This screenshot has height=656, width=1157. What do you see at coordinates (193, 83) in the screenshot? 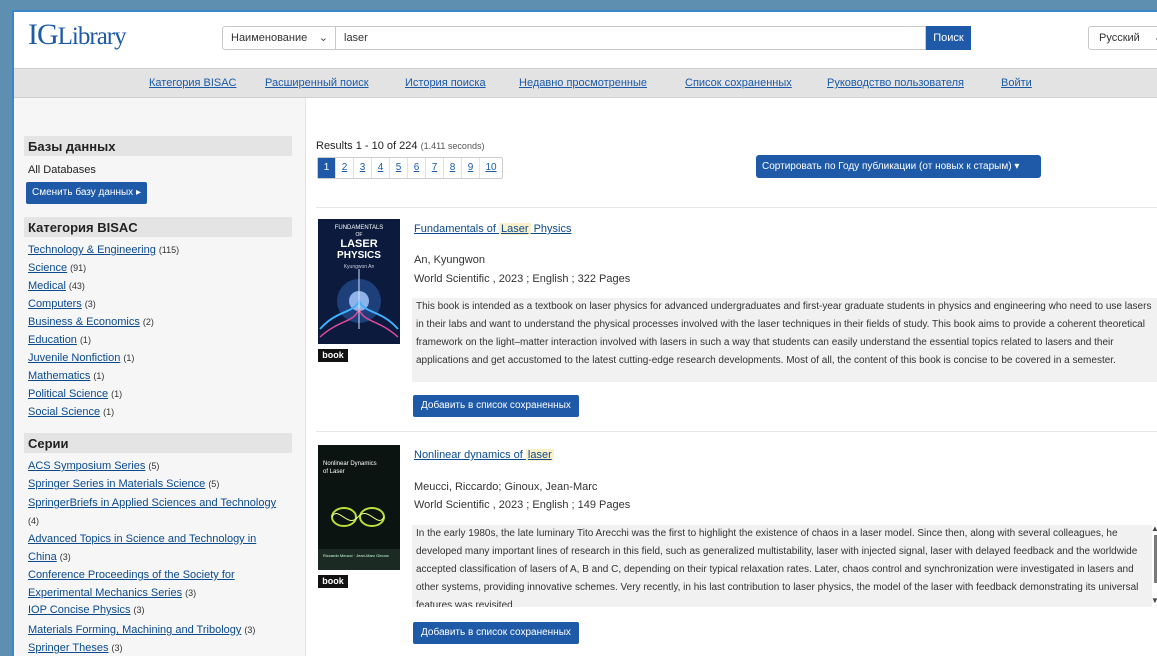
I see `nav-bisac-category: Категория BISAC` at bounding box center [193, 83].